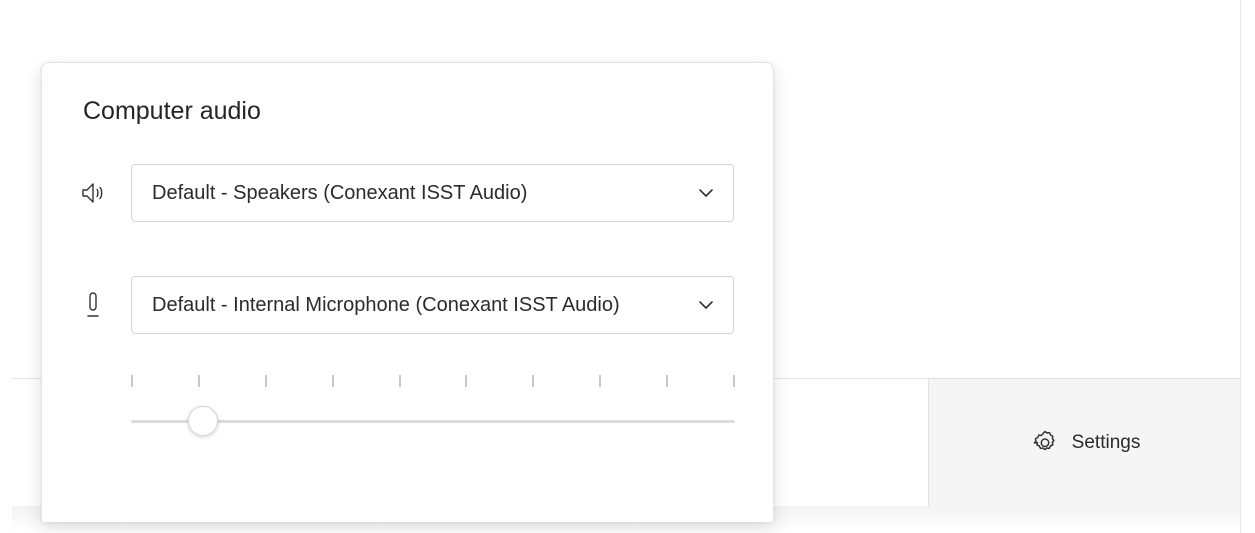 Image resolution: width=1255 pixels, height=533 pixels. I want to click on settings-button: Settings, so click(1084, 443).